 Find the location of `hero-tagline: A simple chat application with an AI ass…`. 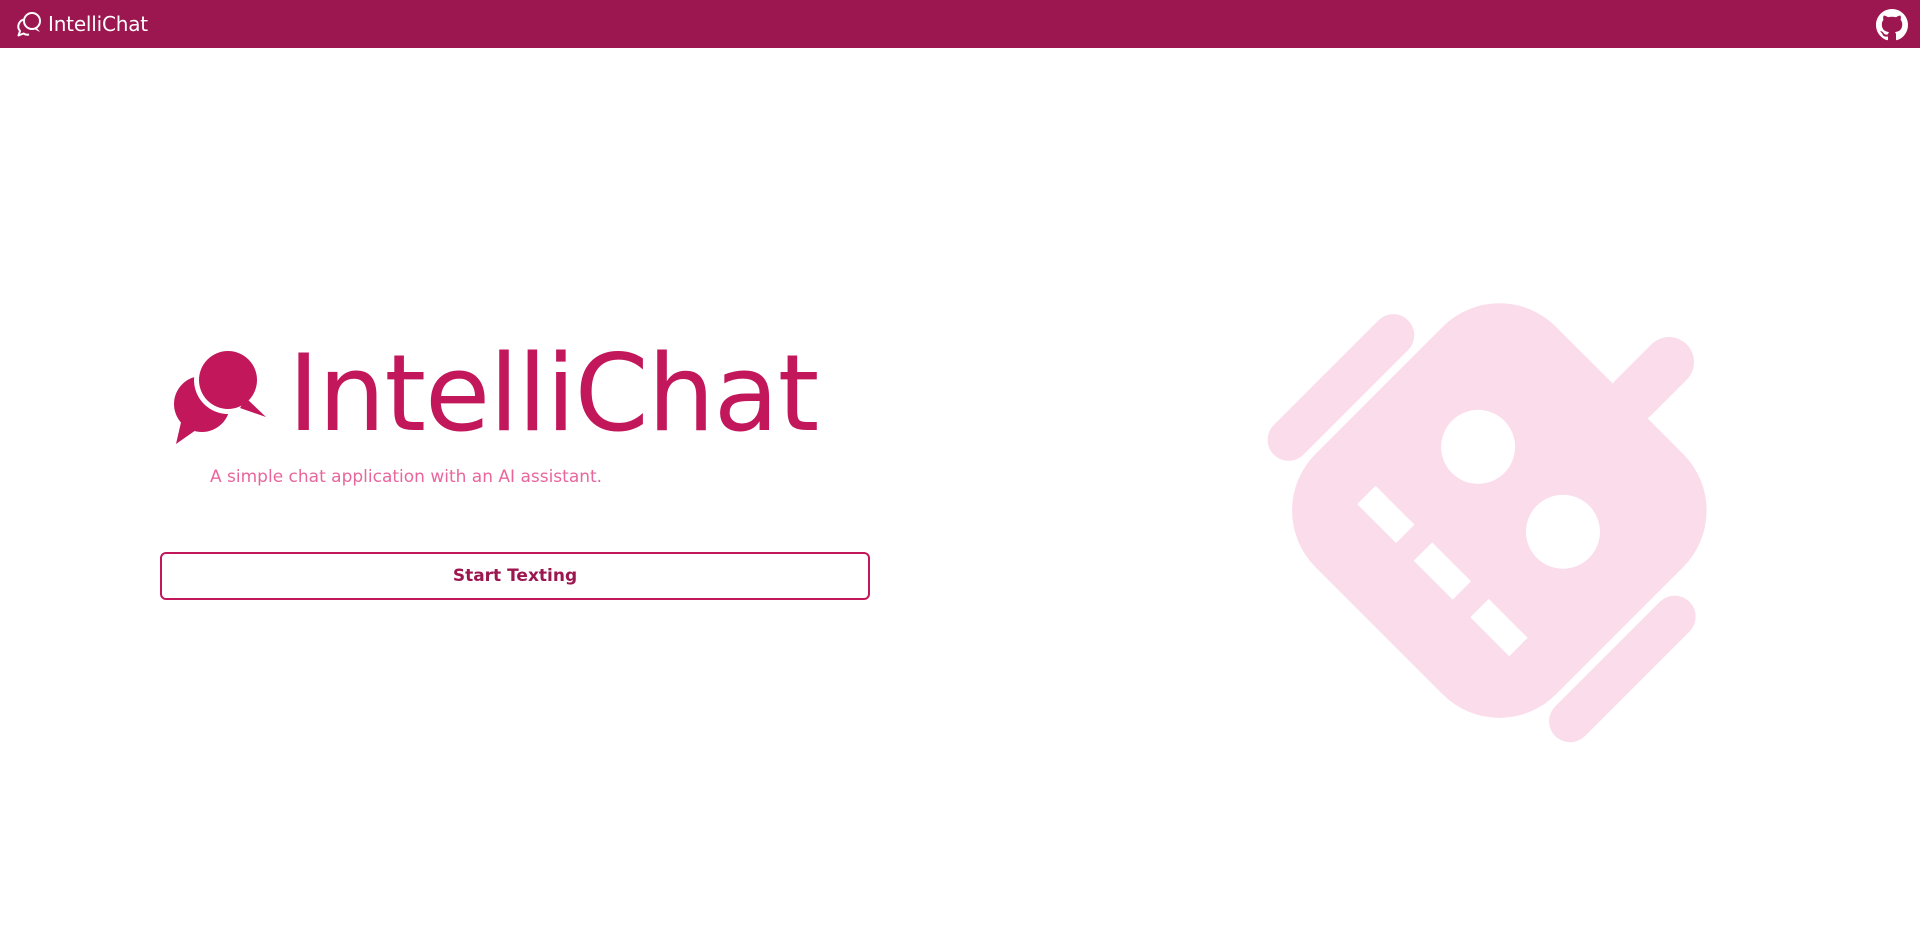

hero-tagline: A simple chat application with an AI ass… is located at coordinates (406, 477).